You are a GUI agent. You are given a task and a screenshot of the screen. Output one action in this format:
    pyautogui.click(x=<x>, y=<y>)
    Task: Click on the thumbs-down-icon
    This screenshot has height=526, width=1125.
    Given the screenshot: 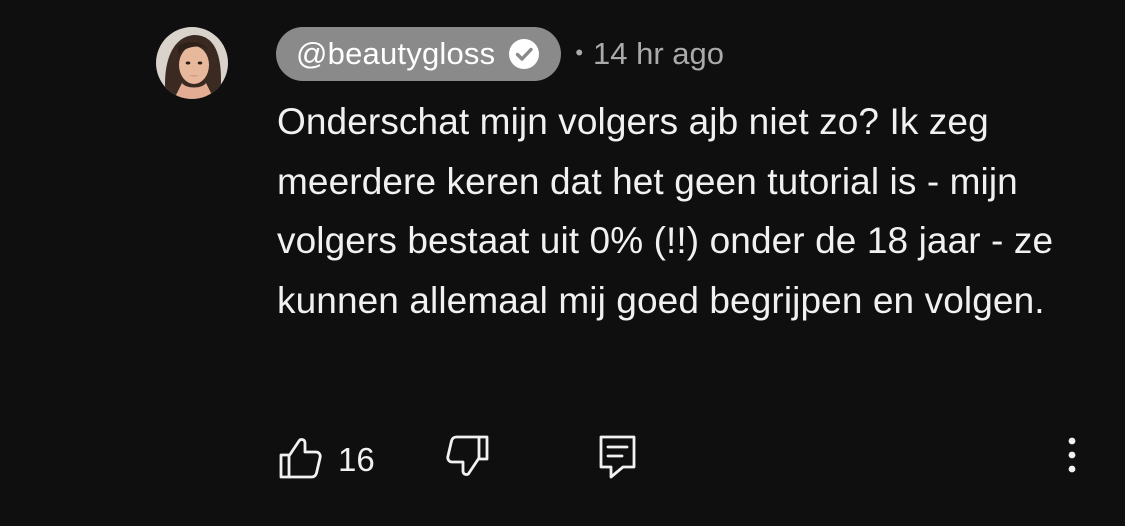 What is the action you would take?
    pyautogui.click(x=468, y=460)
    